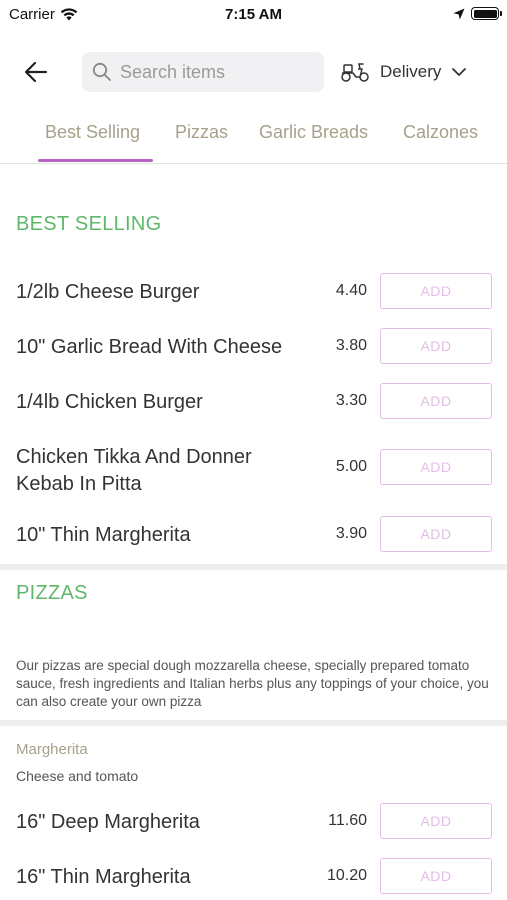  I want to click on item-name: 1/4lb Chicken Burger, so click(109, 402).